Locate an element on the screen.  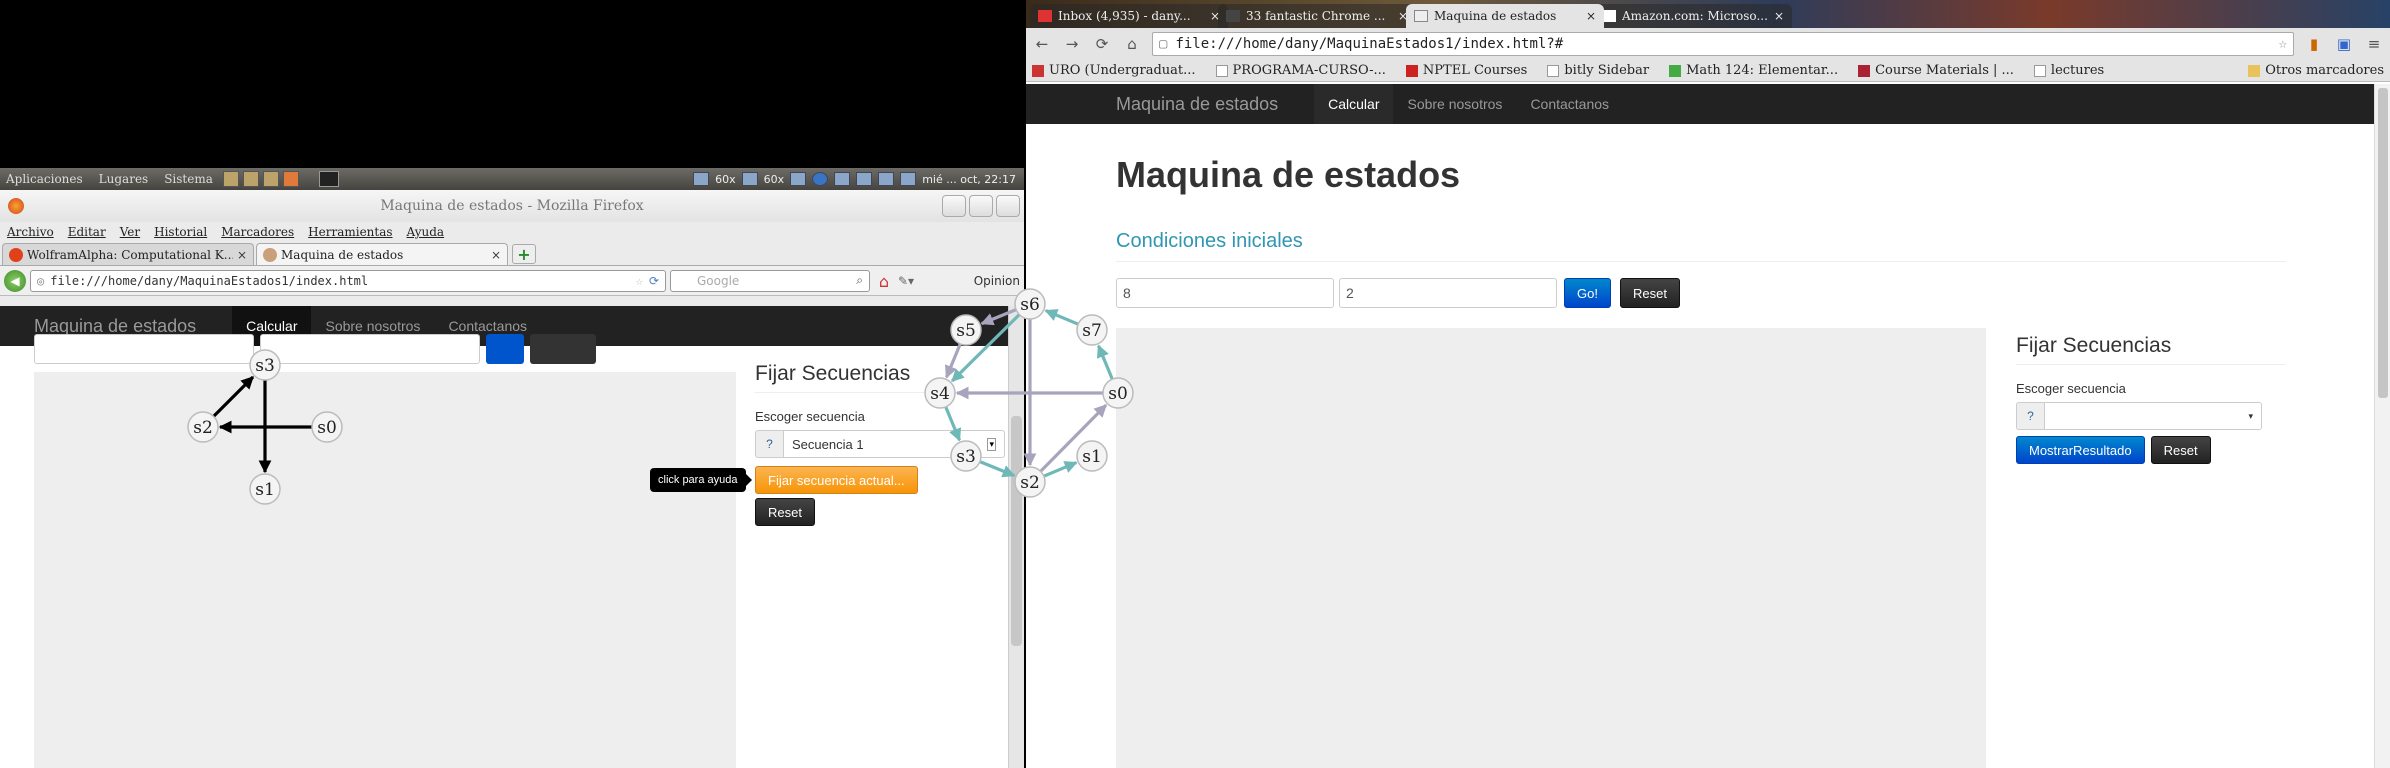
signal-icon is located at coordinates (886, 179).